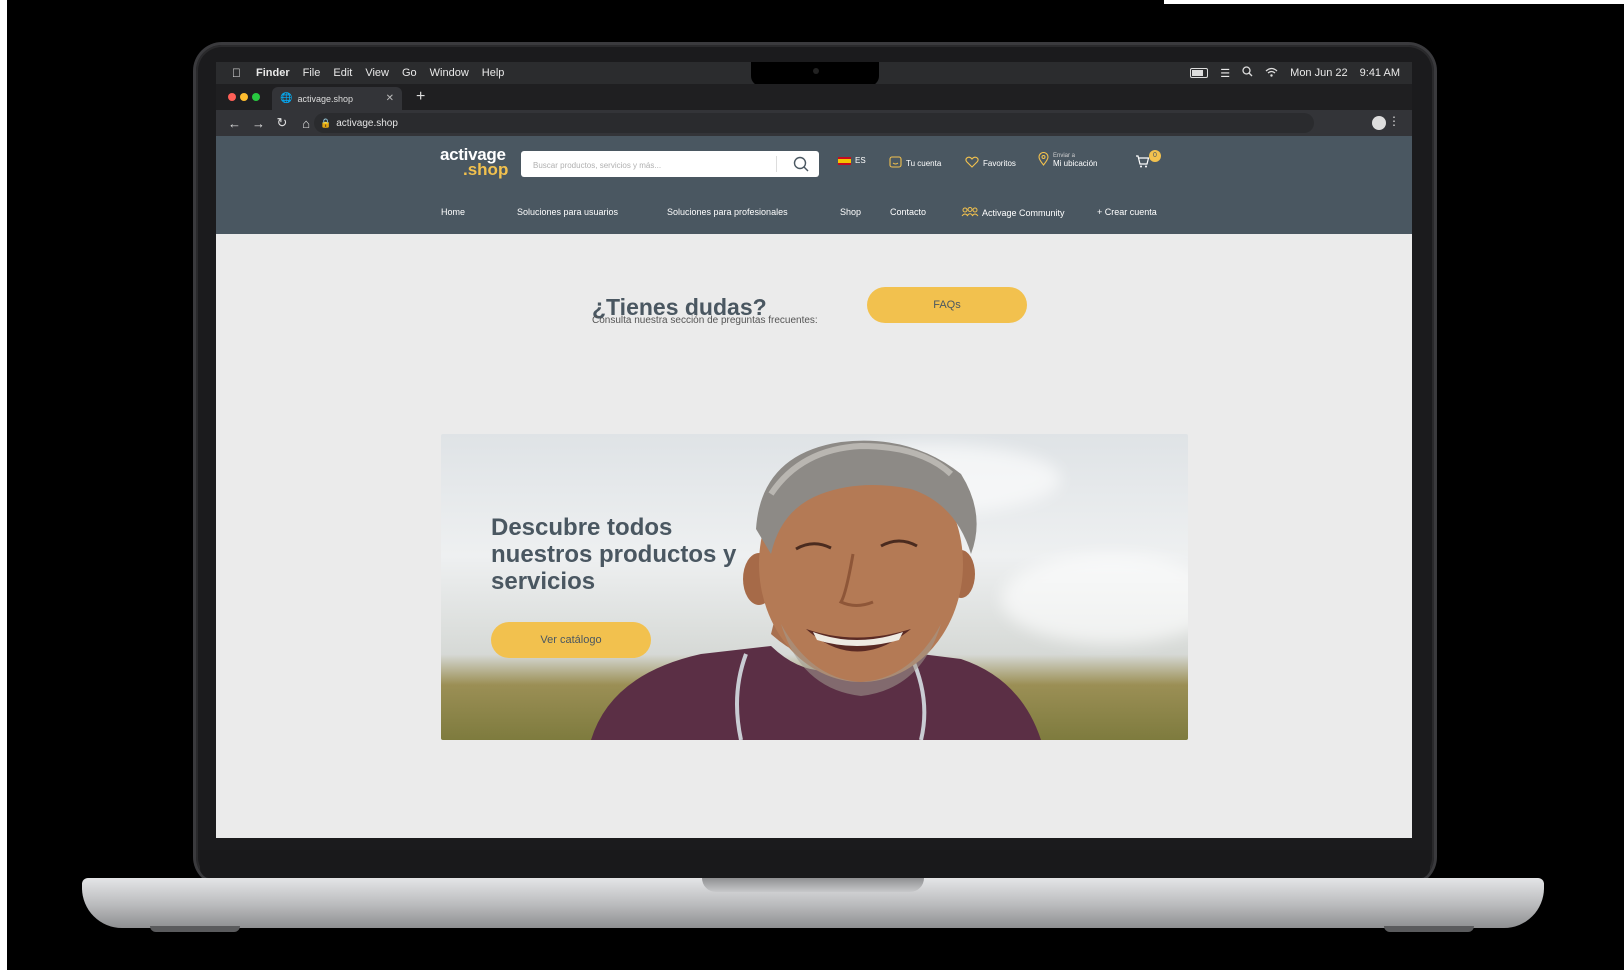 The width and height of the screenshot is (1624, 975). Describe the element at coordinates (844, 160) in the screenshot. I see `spain-flag-icon` at that location.